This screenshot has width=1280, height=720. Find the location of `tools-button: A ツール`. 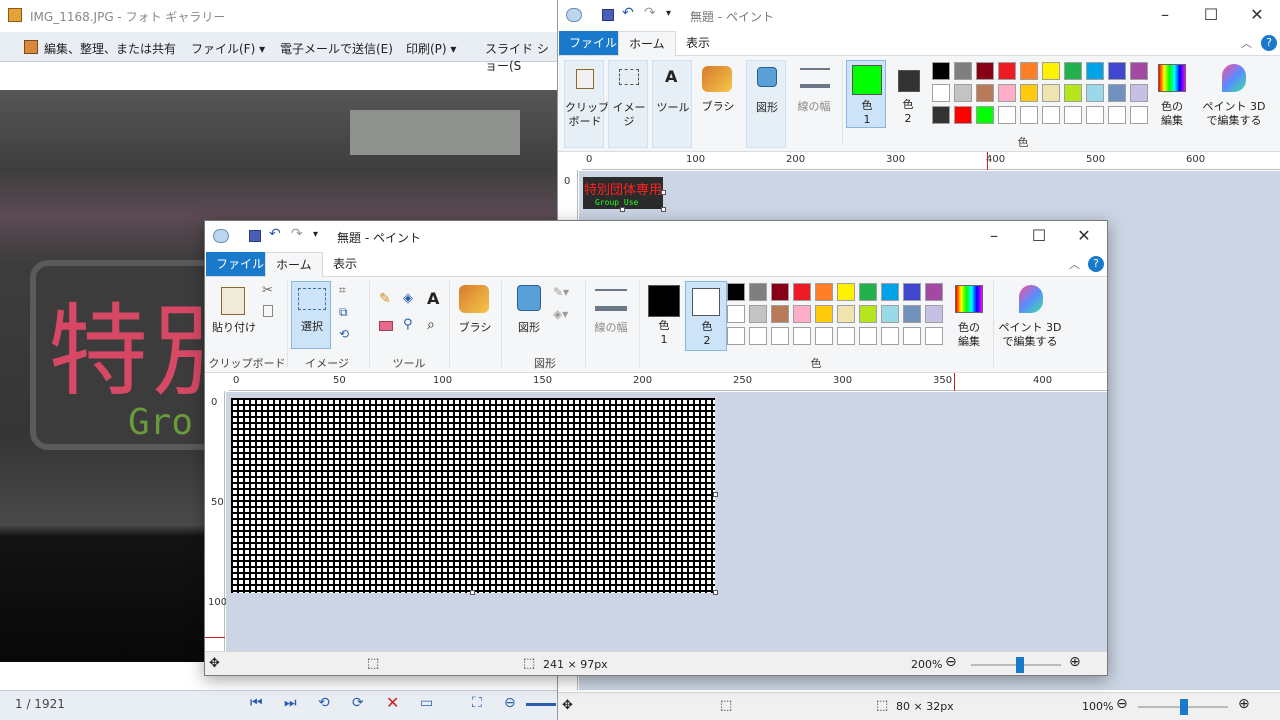

tools-button: A ツール is located at coordinates (672, 104).